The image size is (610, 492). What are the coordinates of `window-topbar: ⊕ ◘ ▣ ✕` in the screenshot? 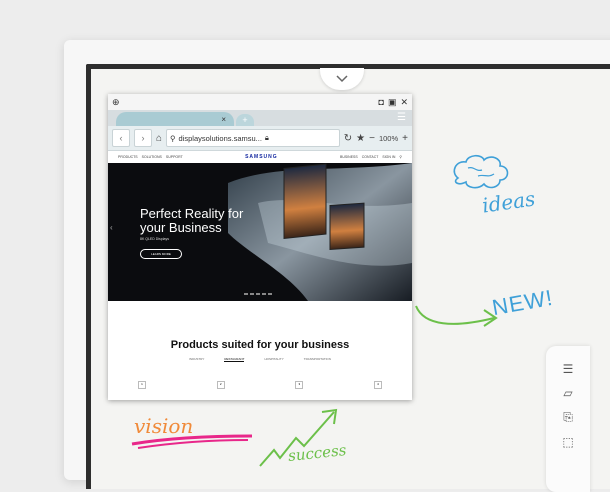 It's located at (260, 102).